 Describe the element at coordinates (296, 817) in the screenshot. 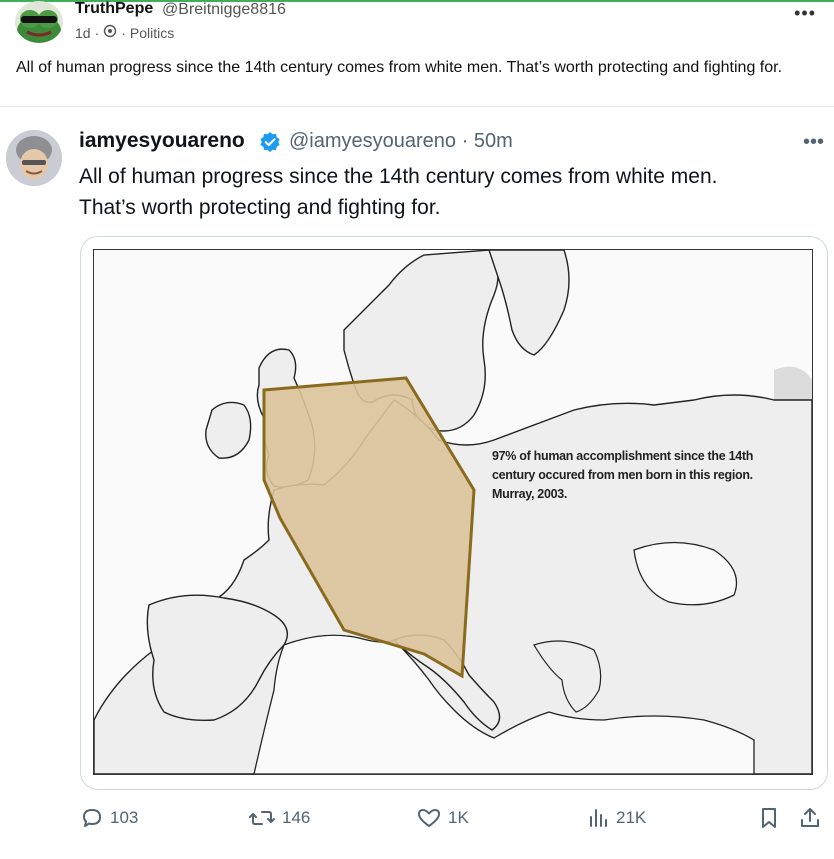

I see `repost-count: 146` at that location.